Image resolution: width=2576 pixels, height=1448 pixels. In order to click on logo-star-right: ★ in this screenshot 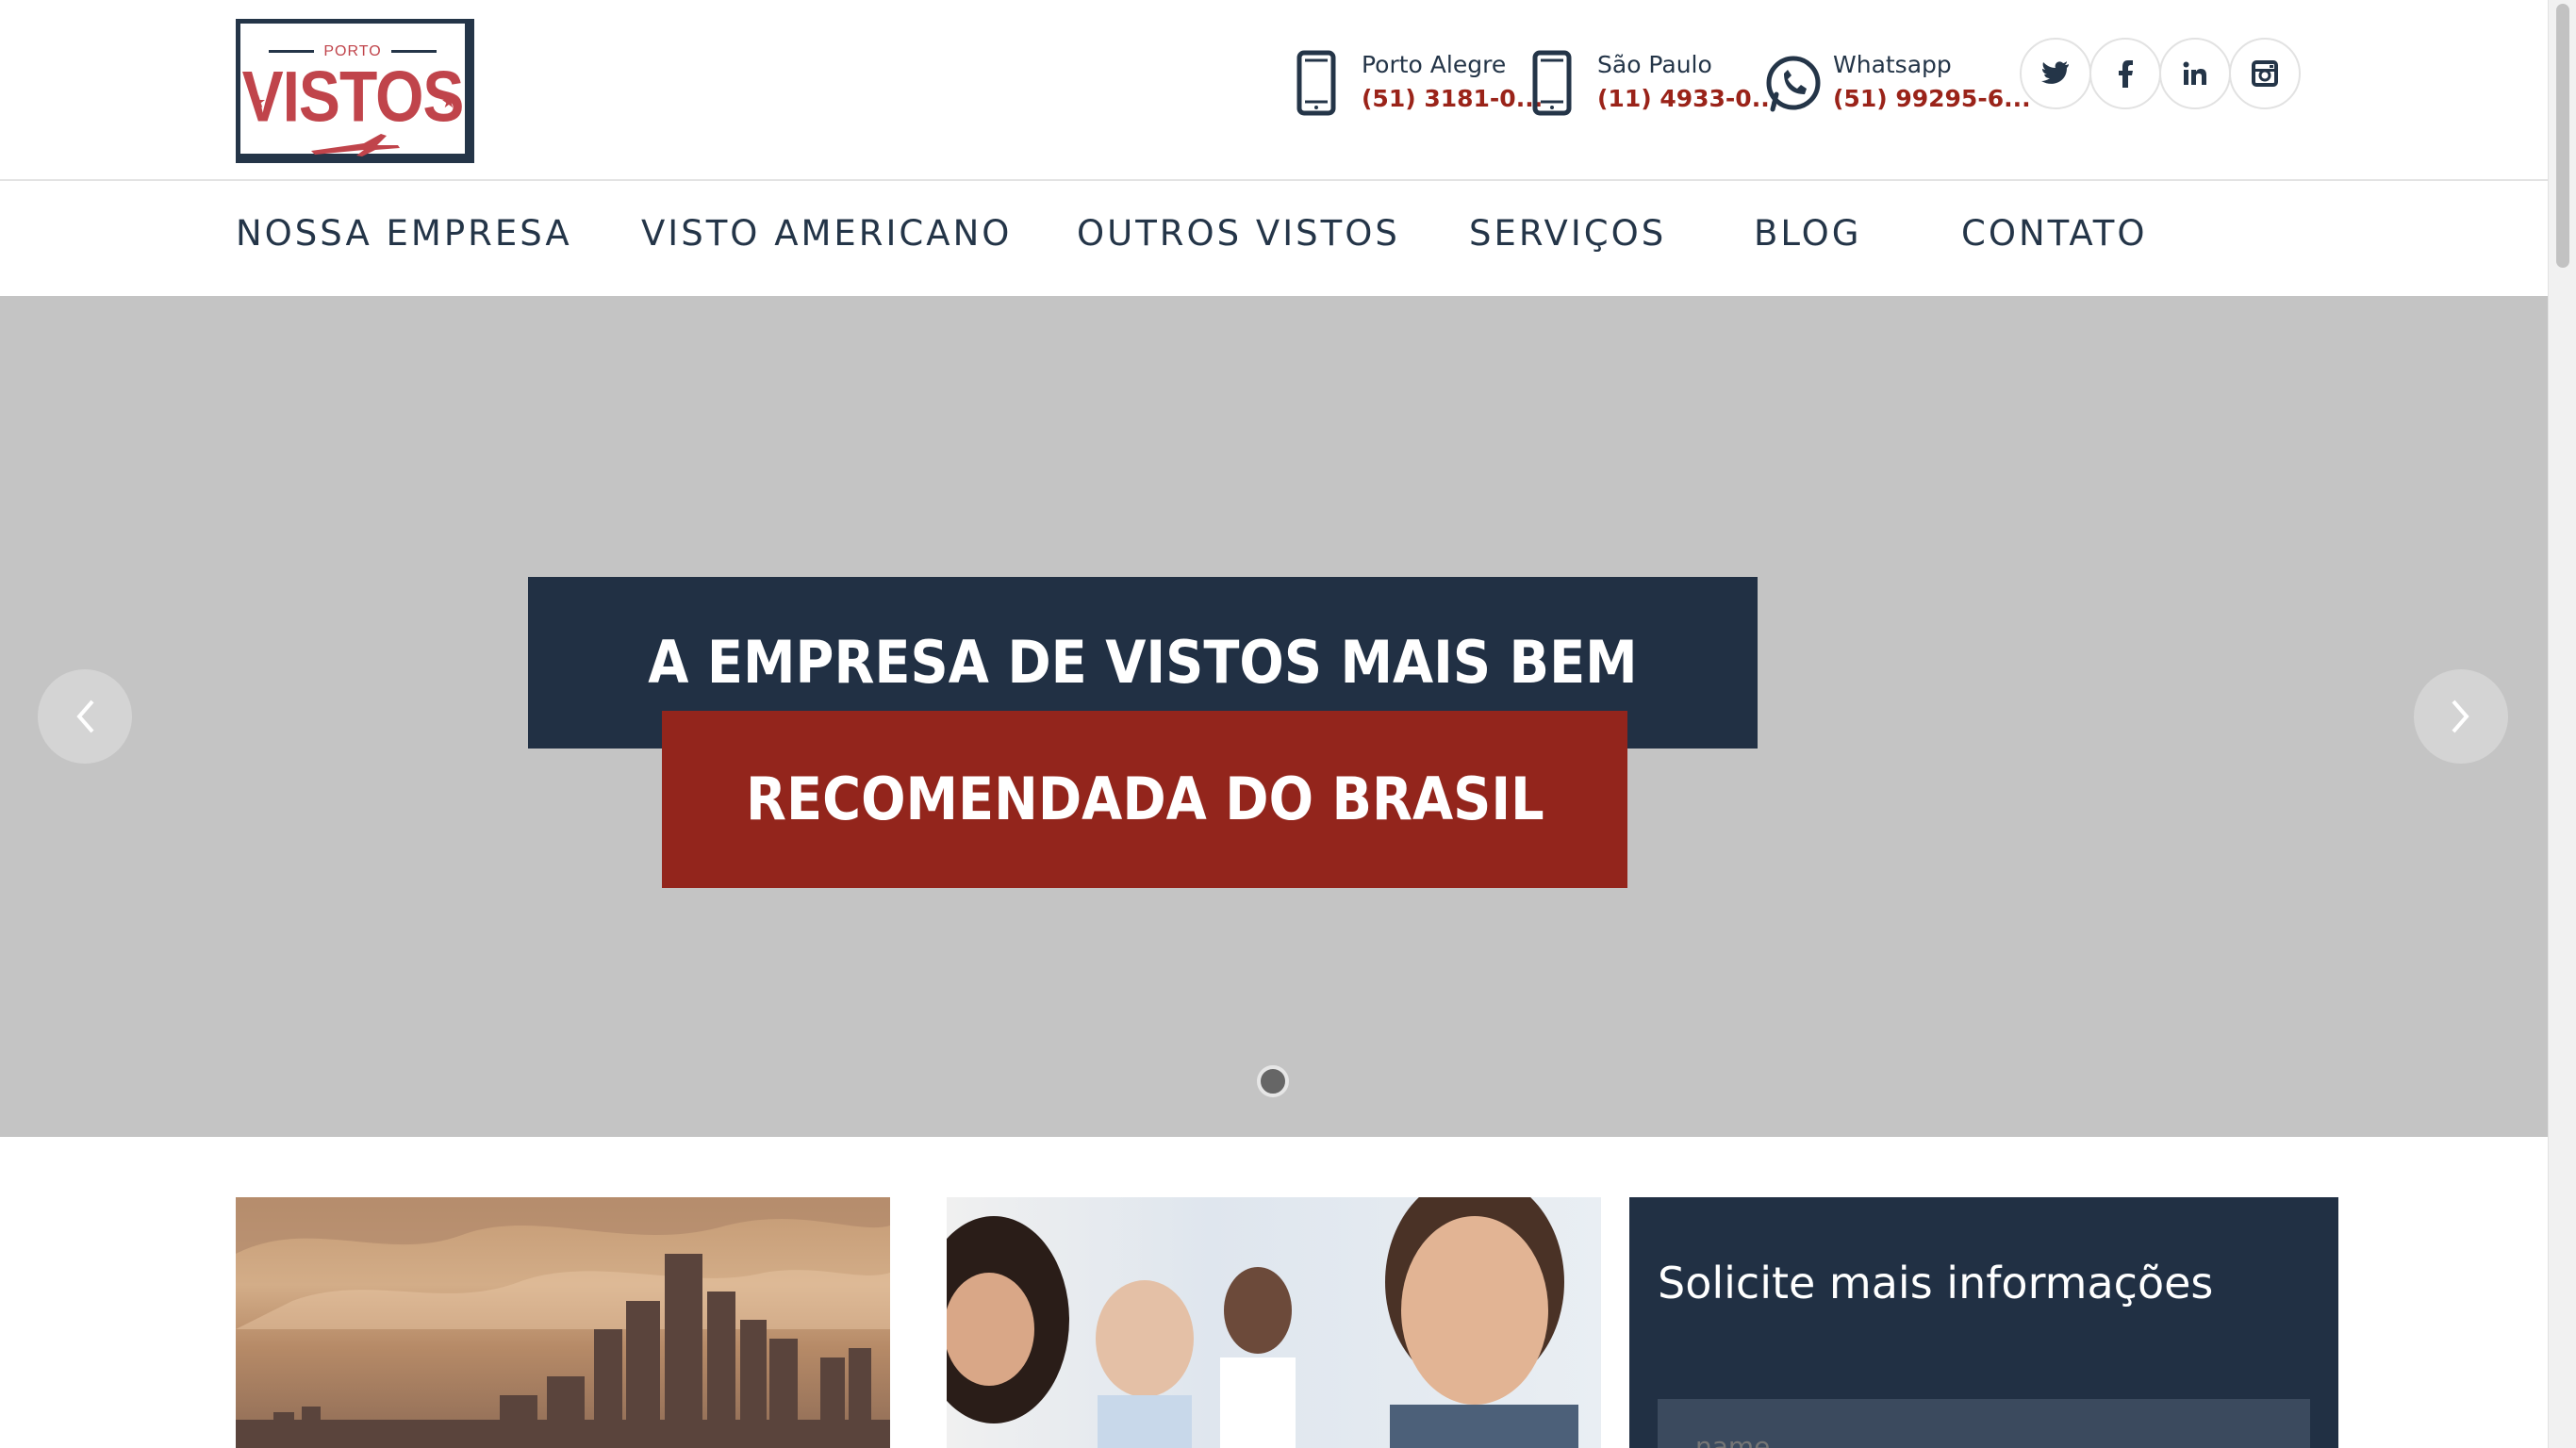, I will do `click(448, 102)`.